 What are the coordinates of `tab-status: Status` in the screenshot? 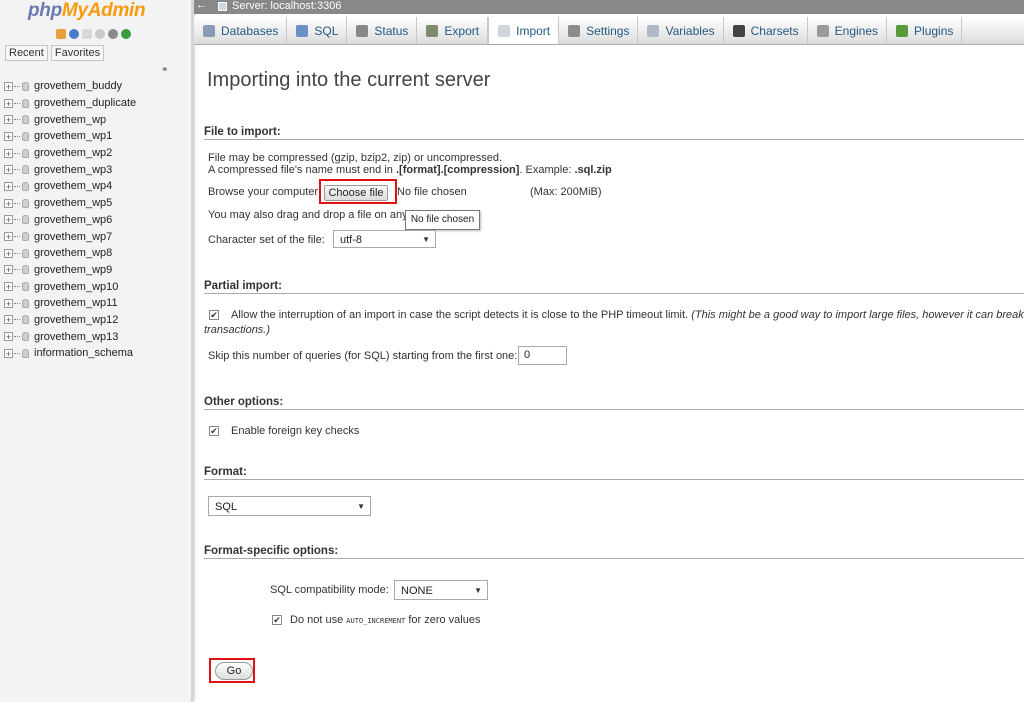 It's located at (382, 30).